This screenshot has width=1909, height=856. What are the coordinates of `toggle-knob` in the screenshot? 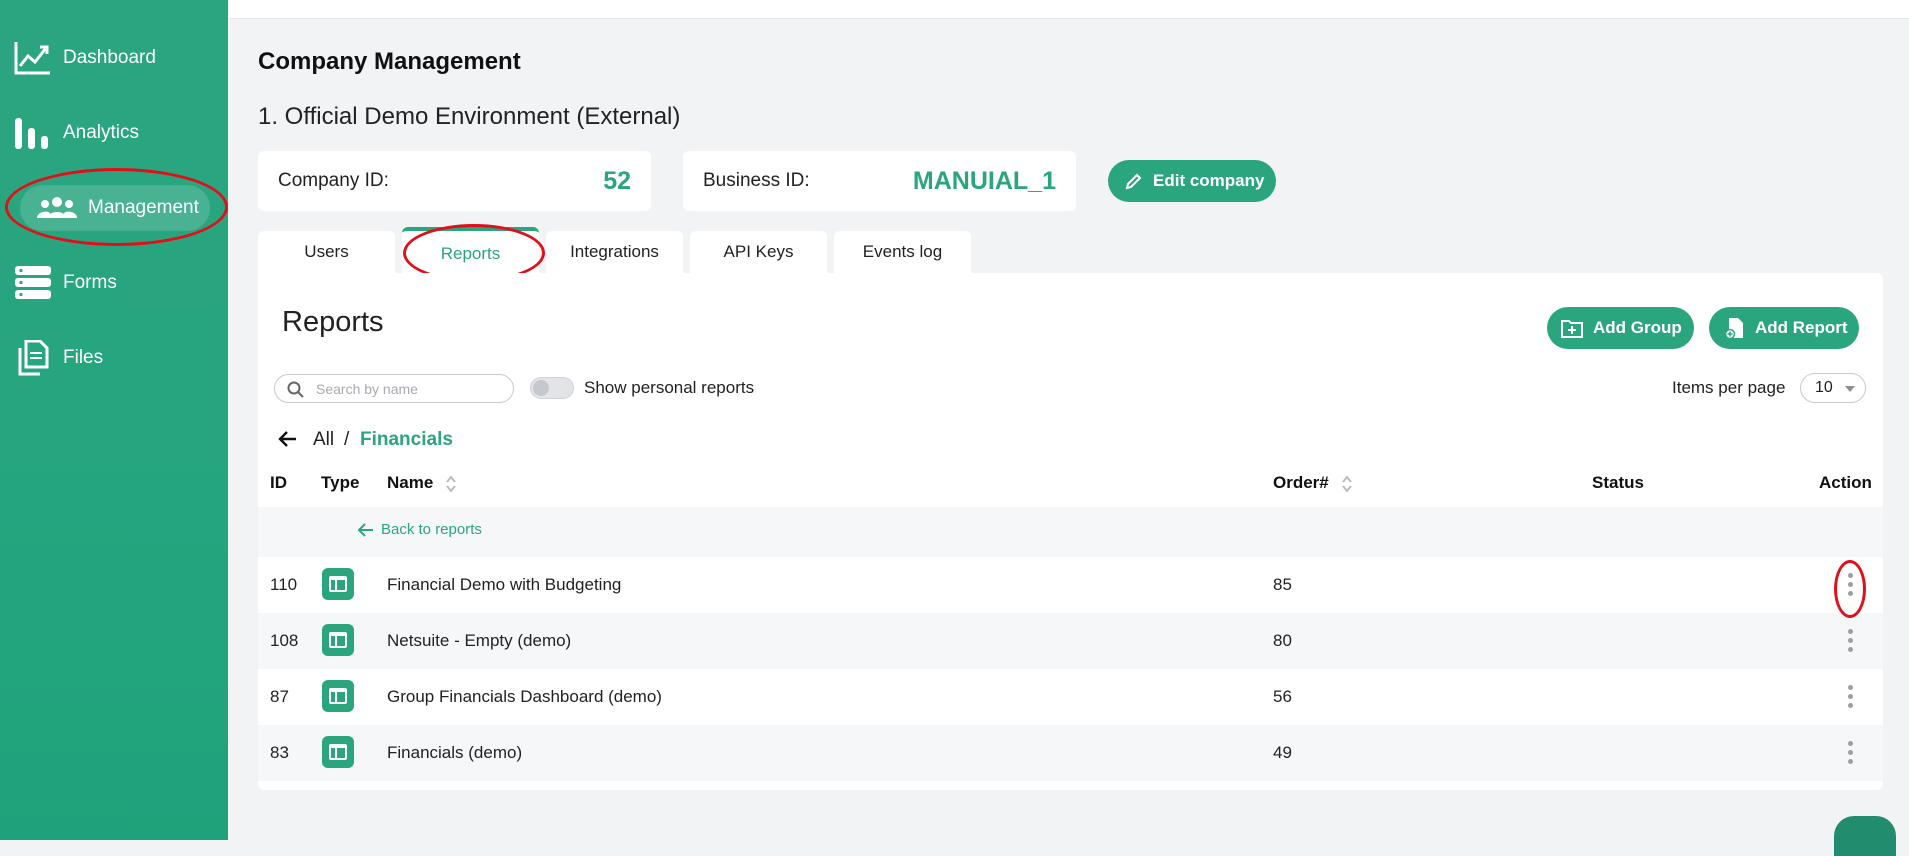 It's located at (541, 388).